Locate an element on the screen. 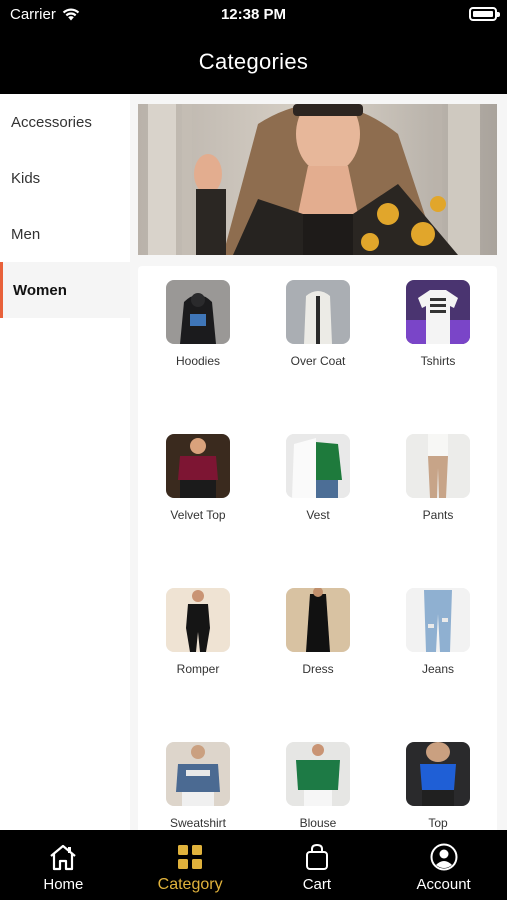 Image resolution: width=507 pixels, height=900 pixels. category-label: Blouse is located at coordinates (318, 823).